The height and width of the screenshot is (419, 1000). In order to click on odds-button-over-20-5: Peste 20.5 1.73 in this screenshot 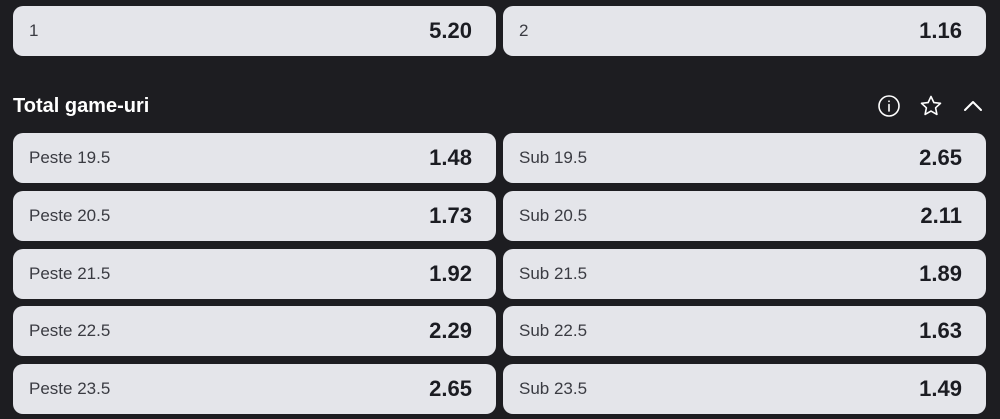, I will do `click(254, 216)`.